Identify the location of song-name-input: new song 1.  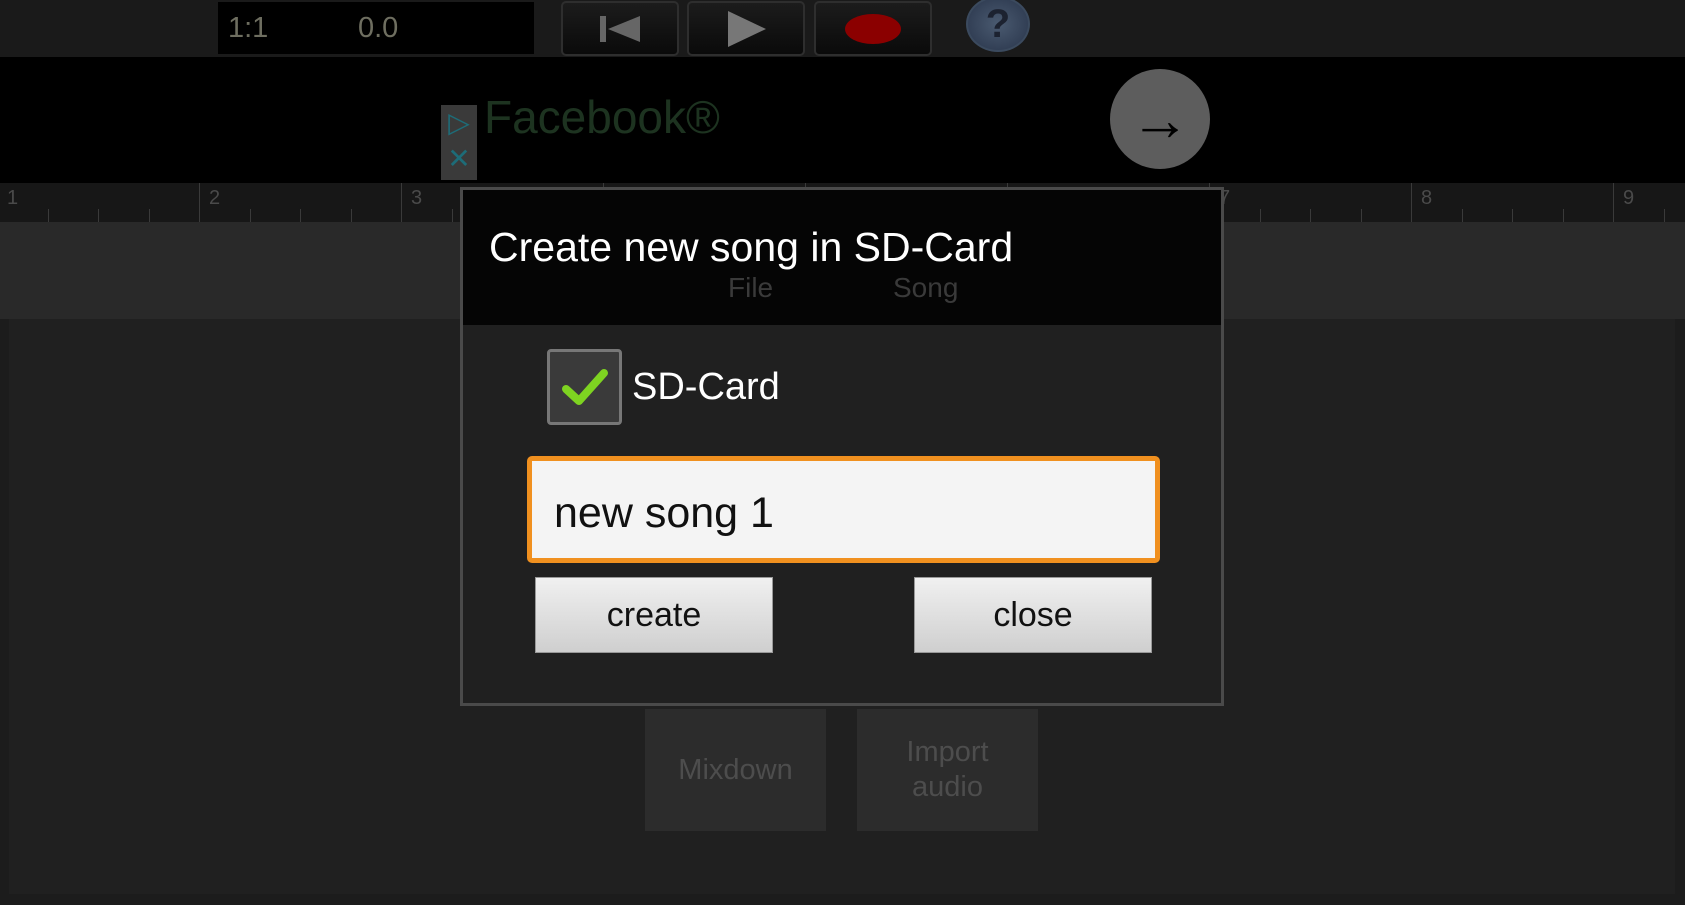
(843, 509).